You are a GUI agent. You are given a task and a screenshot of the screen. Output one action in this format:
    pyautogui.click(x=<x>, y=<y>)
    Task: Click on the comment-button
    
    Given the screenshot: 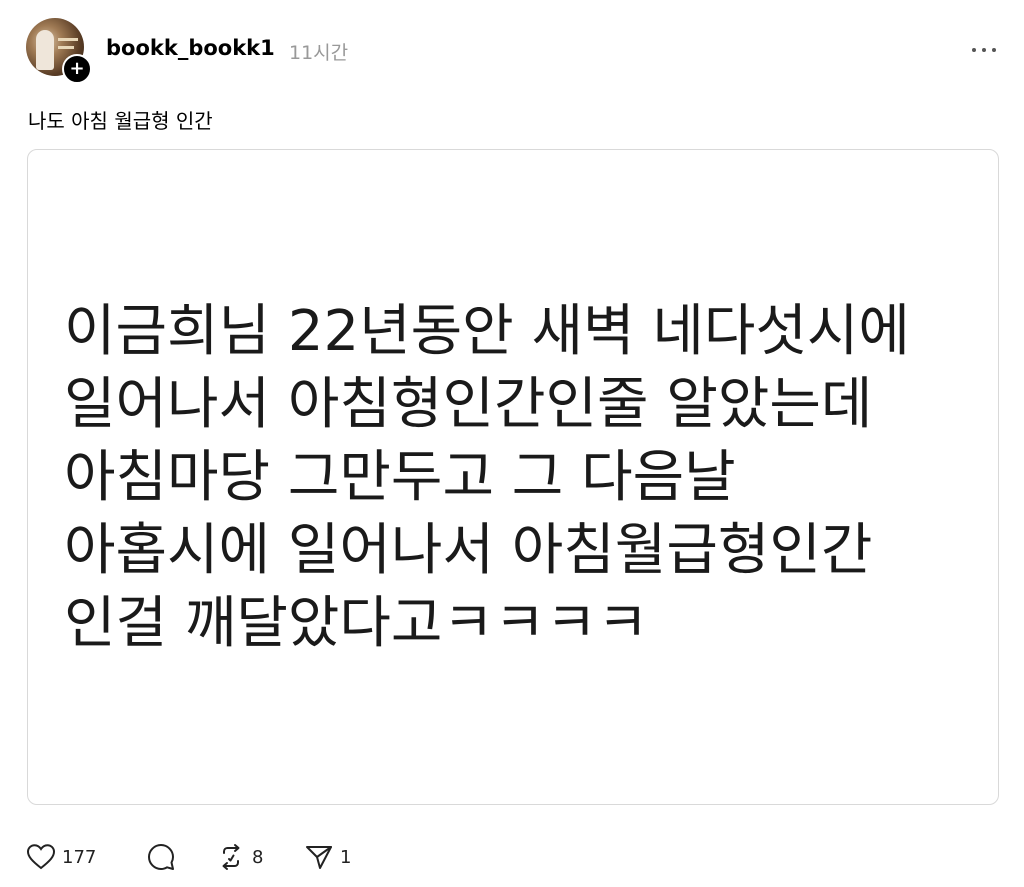 What is the action you would take?
    pyautogui.click(x=181, y=857)
    